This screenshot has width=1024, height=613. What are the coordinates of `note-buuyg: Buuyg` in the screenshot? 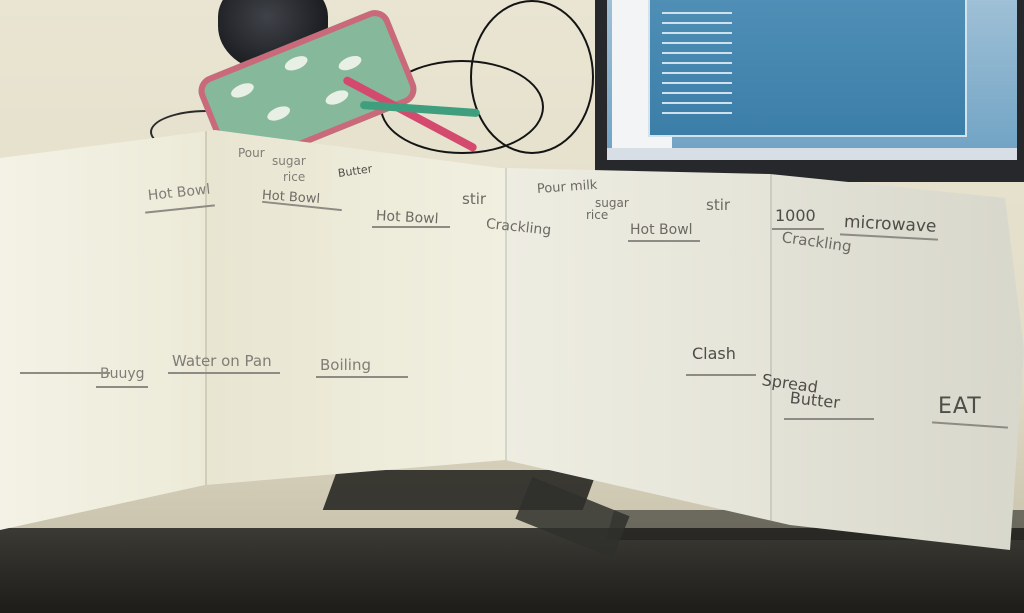 It's located at (122, 374).